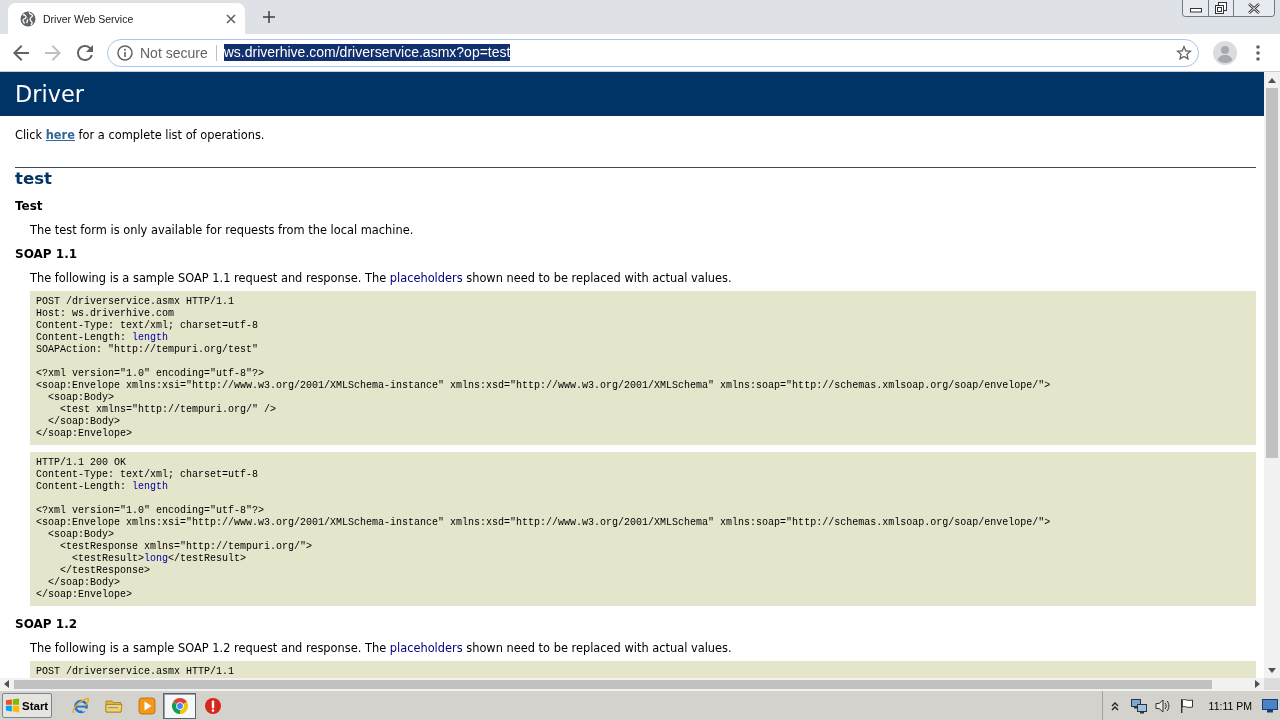  I want to click on vertical-scrollbar, so click(1272, 375).